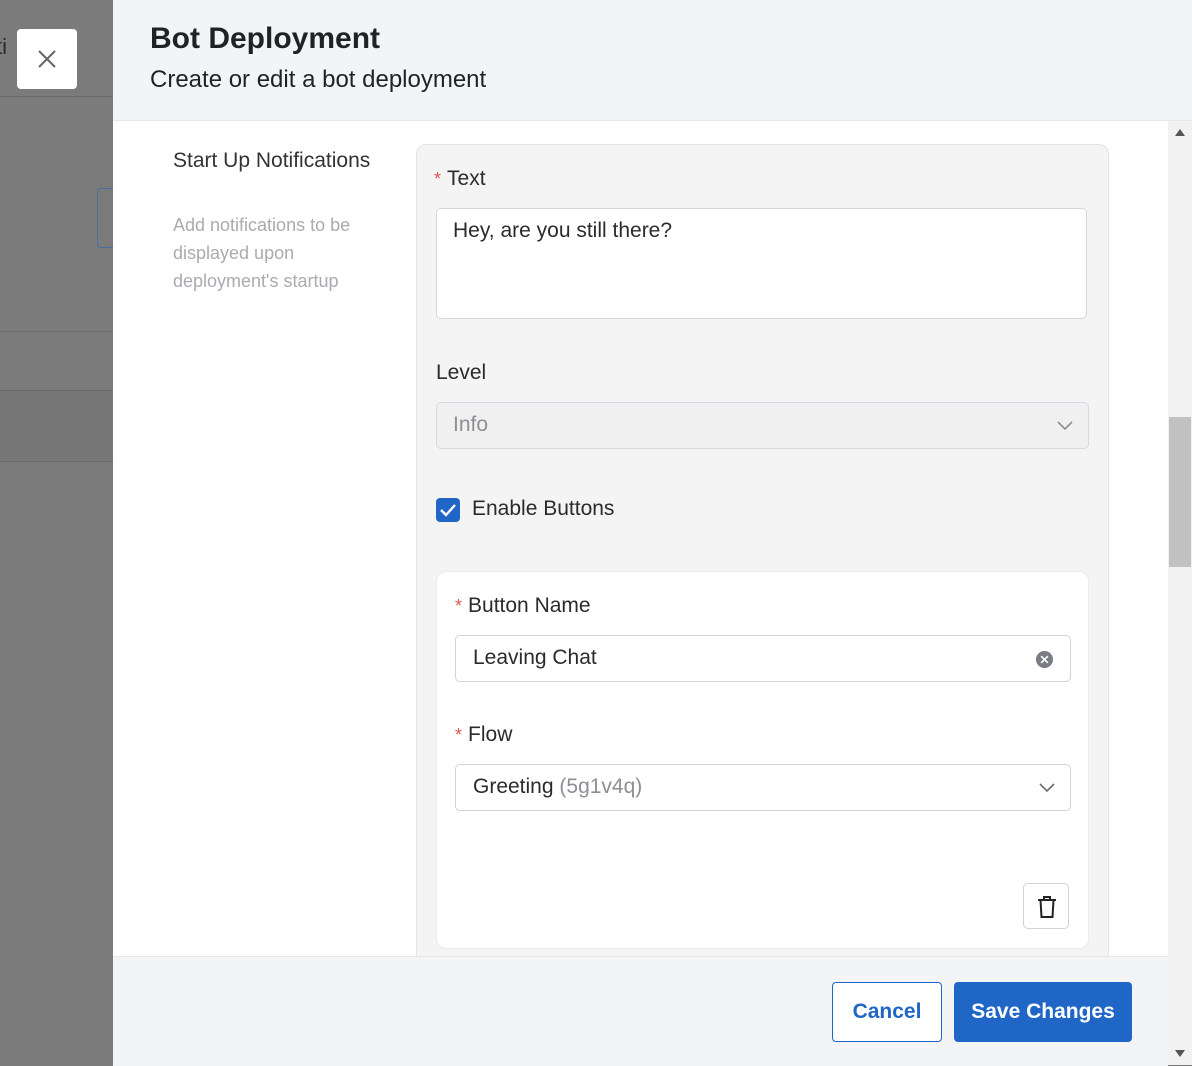  I want to click on close-drawer-button, so click(47, 59).